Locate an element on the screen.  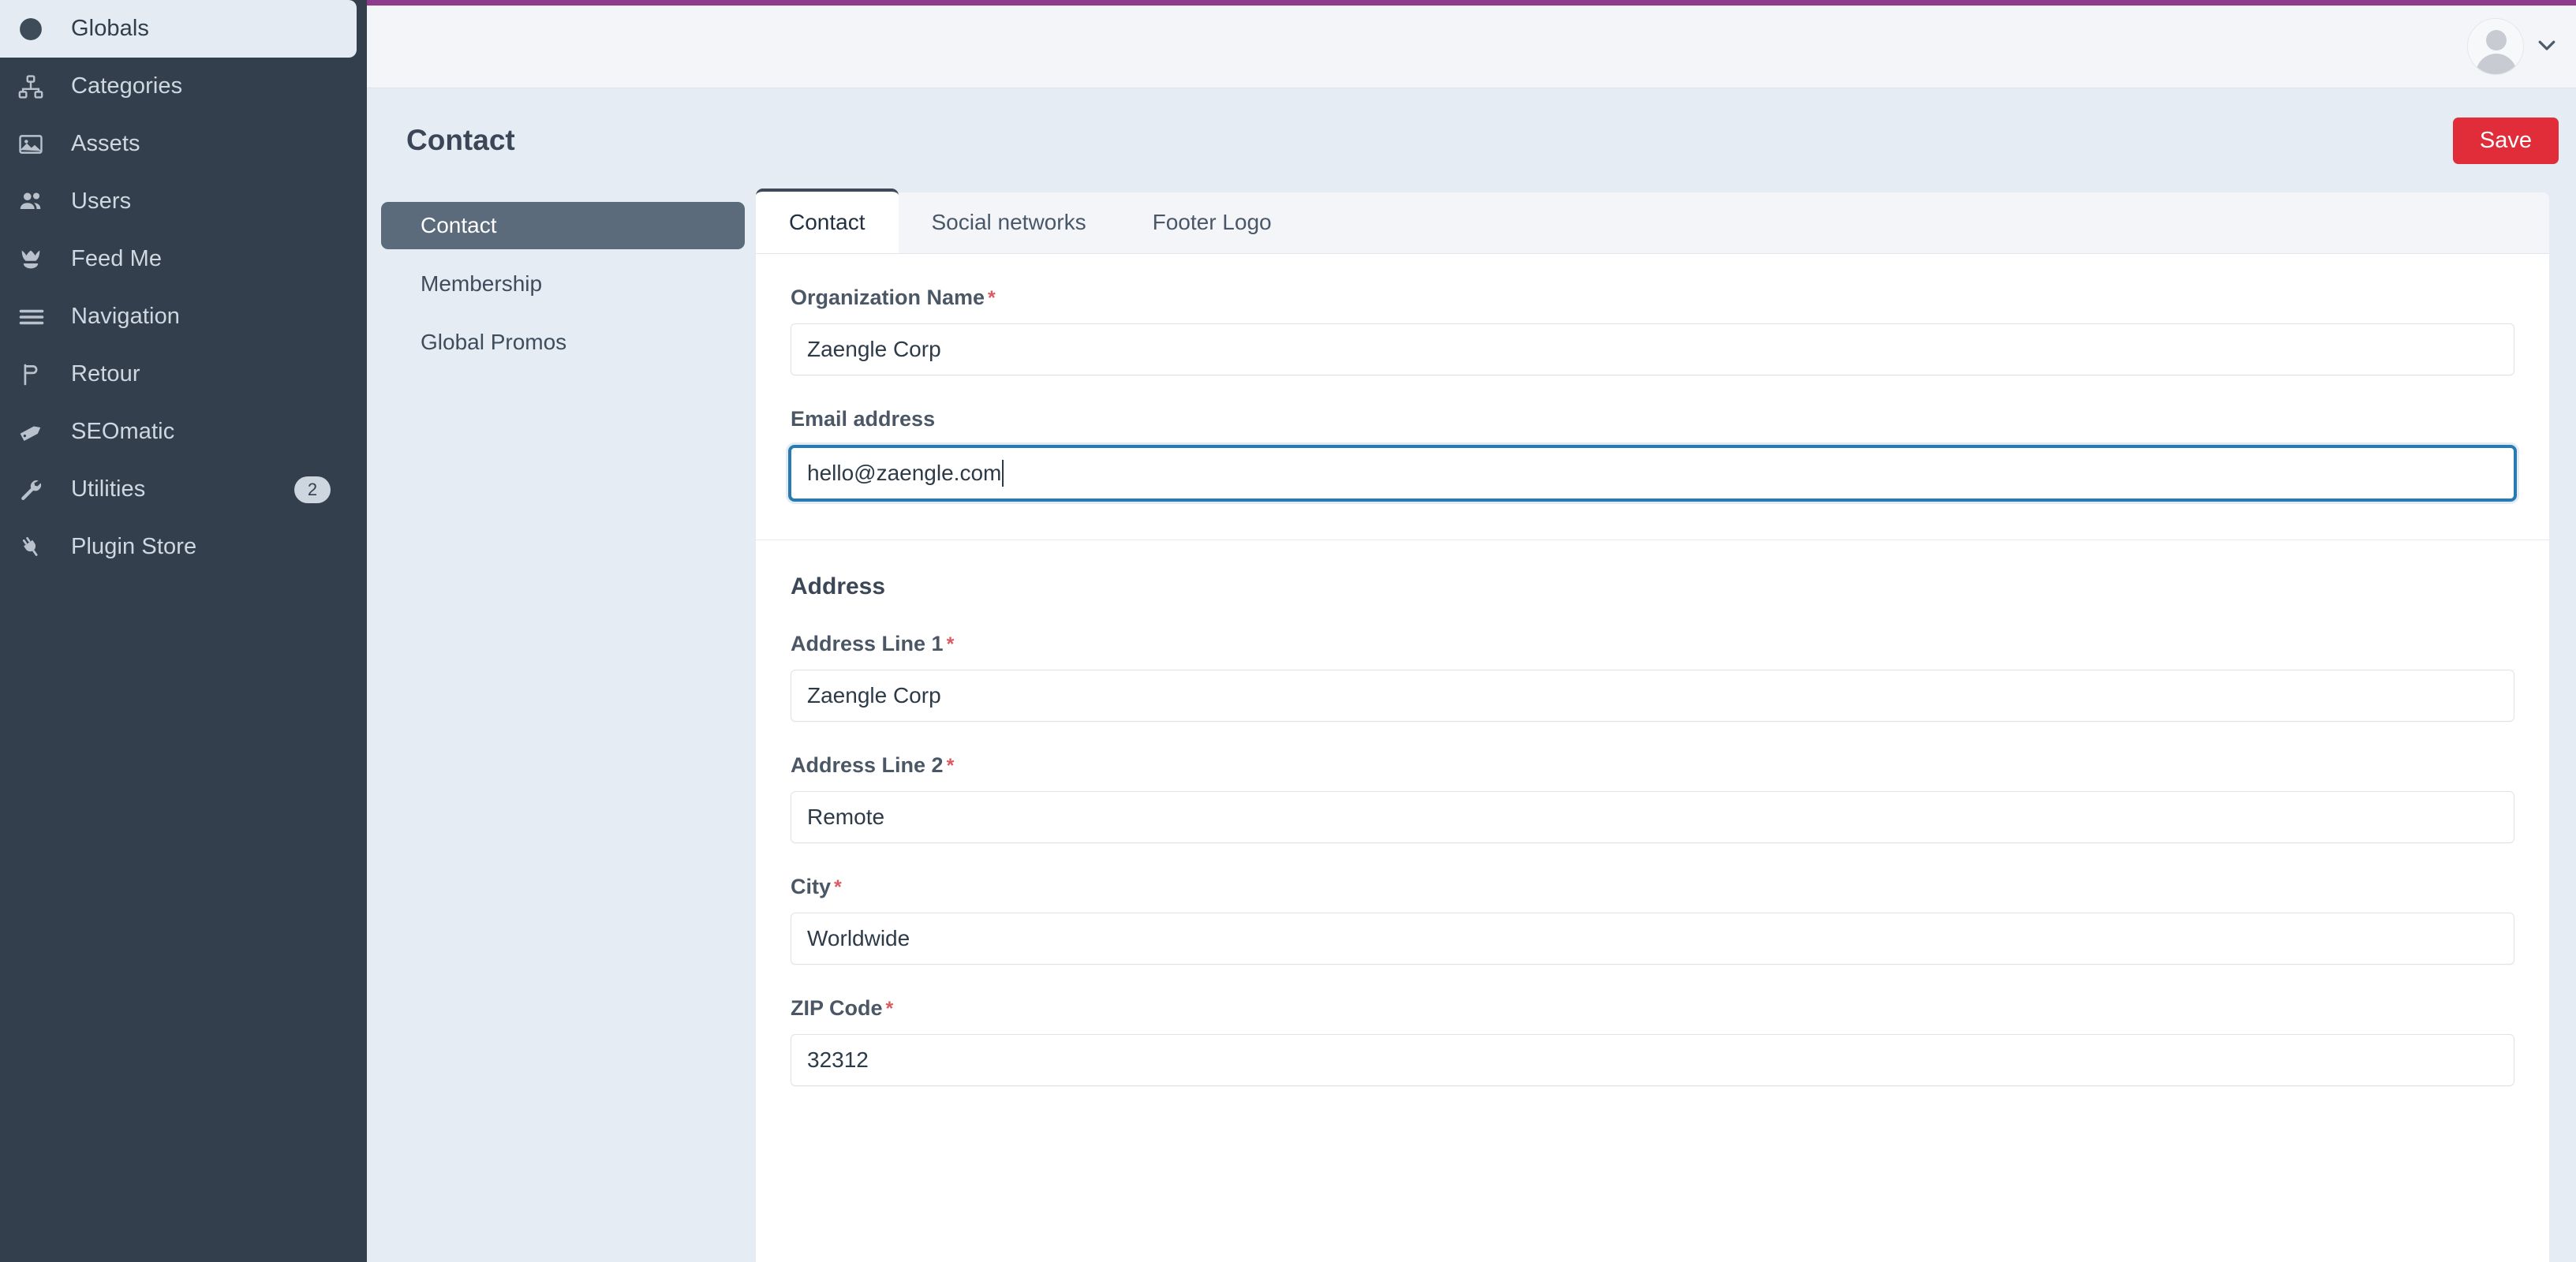
organization-name-label: Organization Name * is located at coordinates (1652, 298).